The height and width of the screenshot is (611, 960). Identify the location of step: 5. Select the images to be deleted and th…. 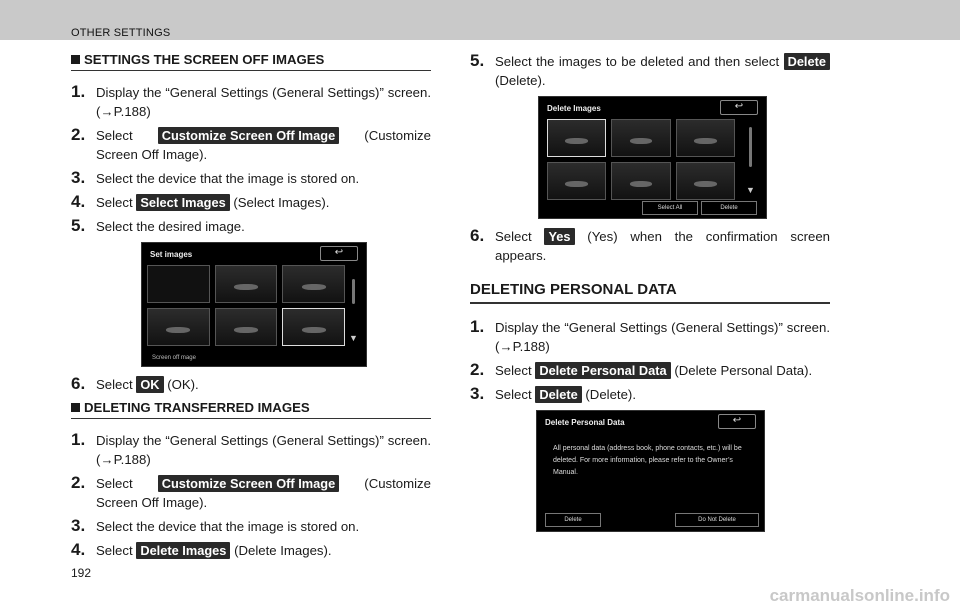
(650, 71).